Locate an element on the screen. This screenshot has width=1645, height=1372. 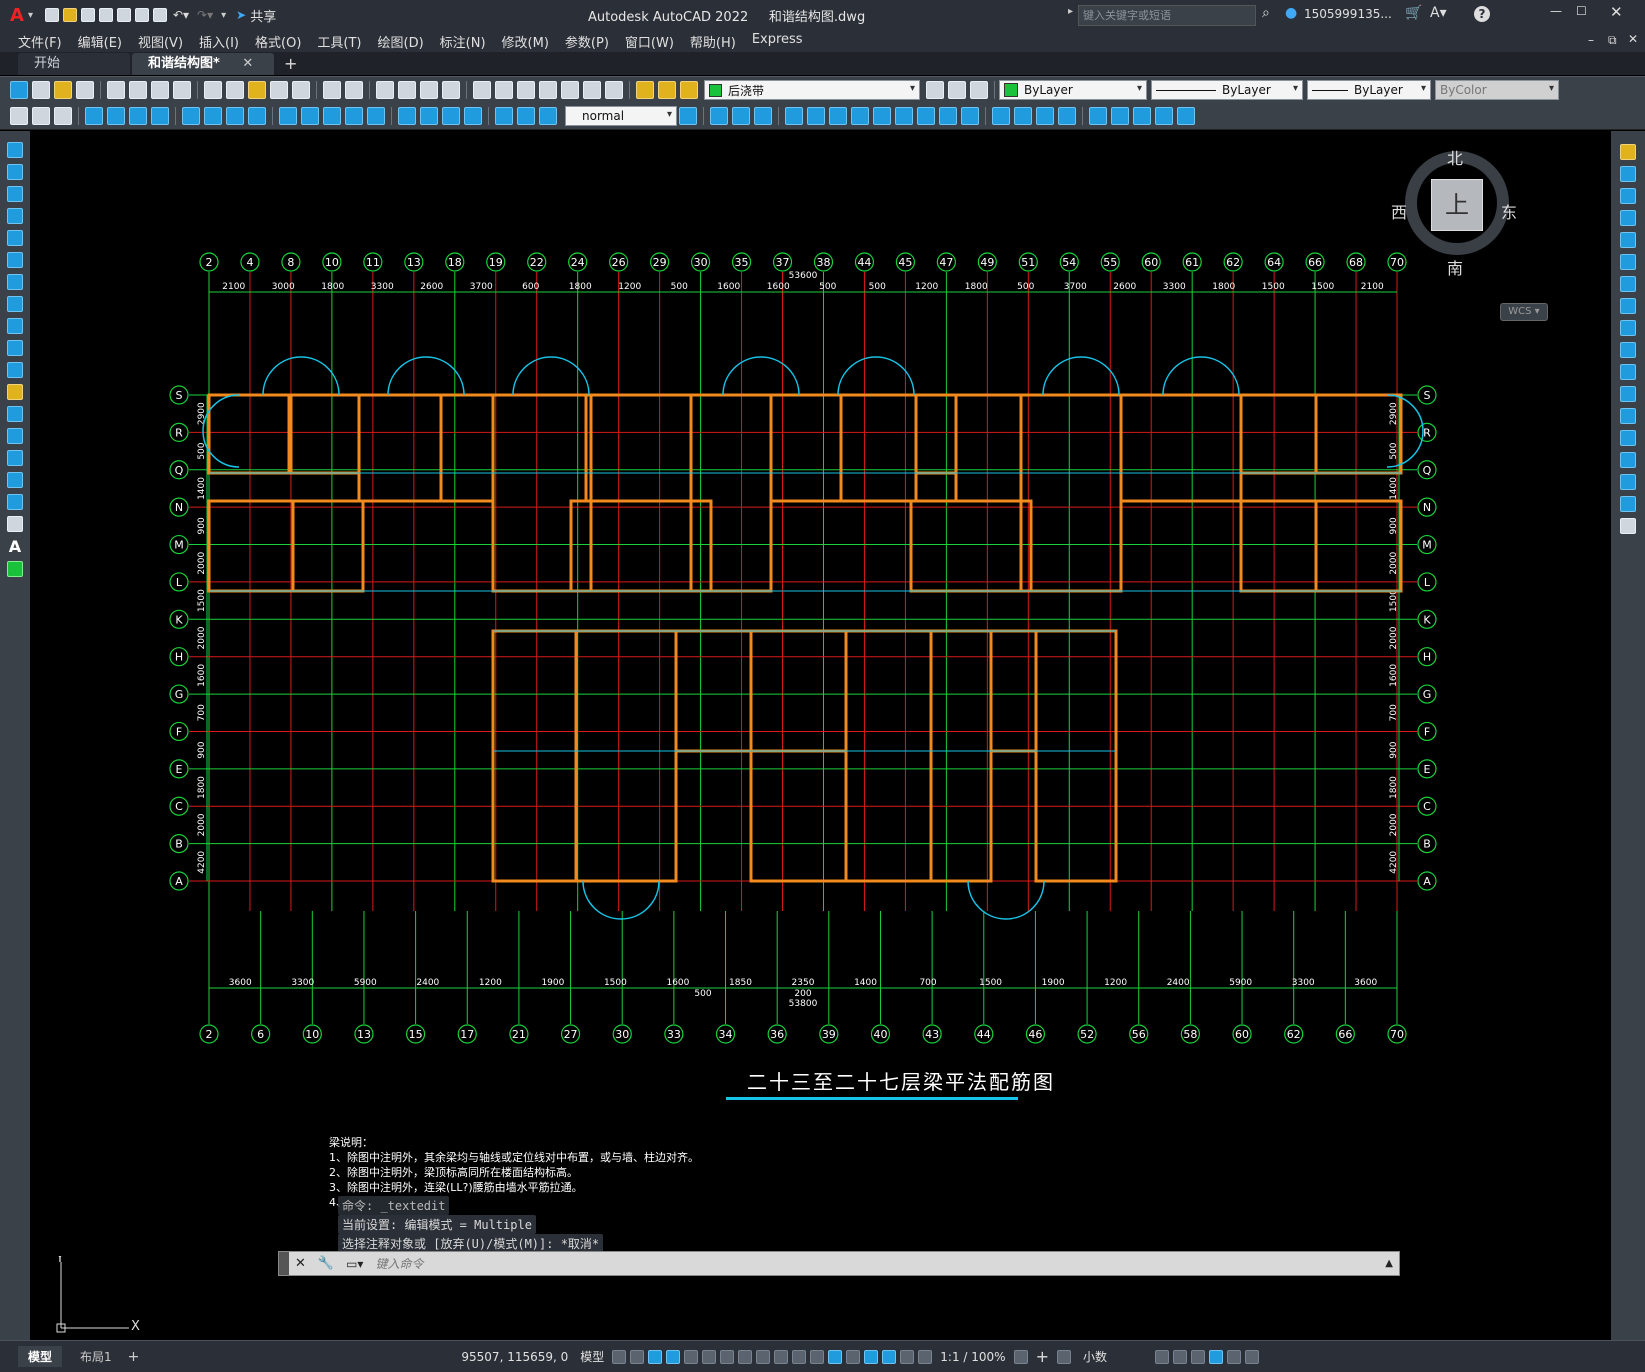
layer-lock-icon is located at coordinates (689, 90).